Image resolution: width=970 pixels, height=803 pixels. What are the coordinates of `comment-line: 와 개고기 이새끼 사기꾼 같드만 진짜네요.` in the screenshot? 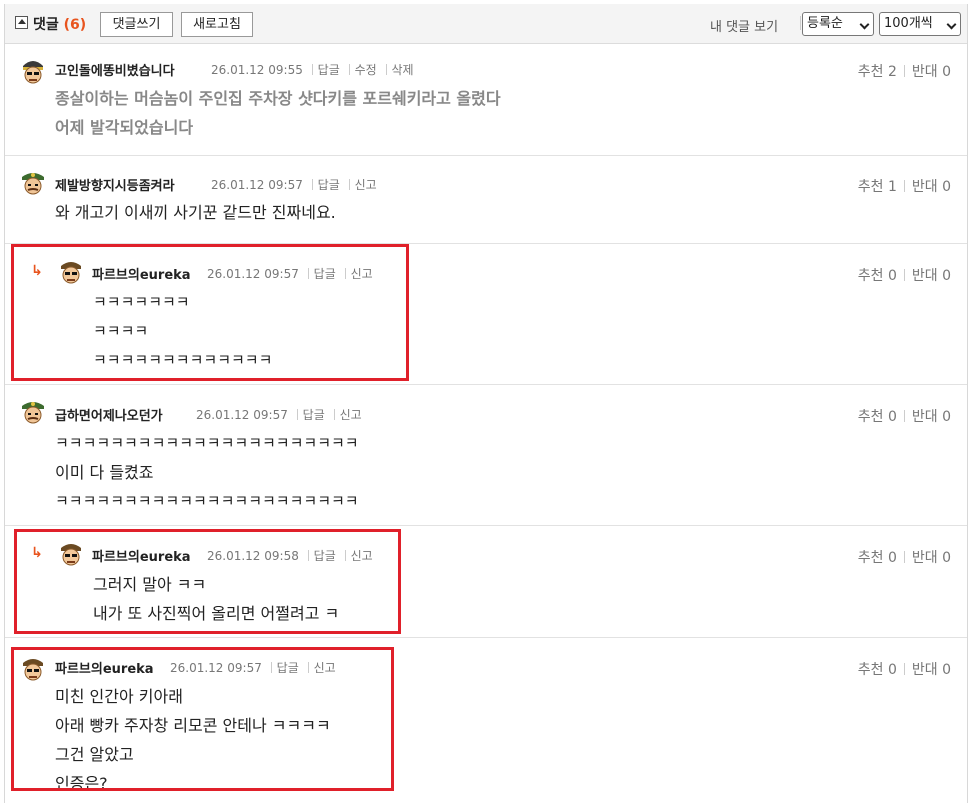 It's located at (195, 212).